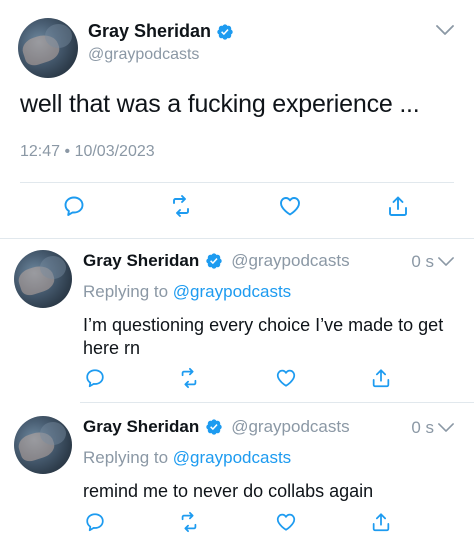  I want to click on tweet-text: remind me to never do collabs again, so click(228, 491).